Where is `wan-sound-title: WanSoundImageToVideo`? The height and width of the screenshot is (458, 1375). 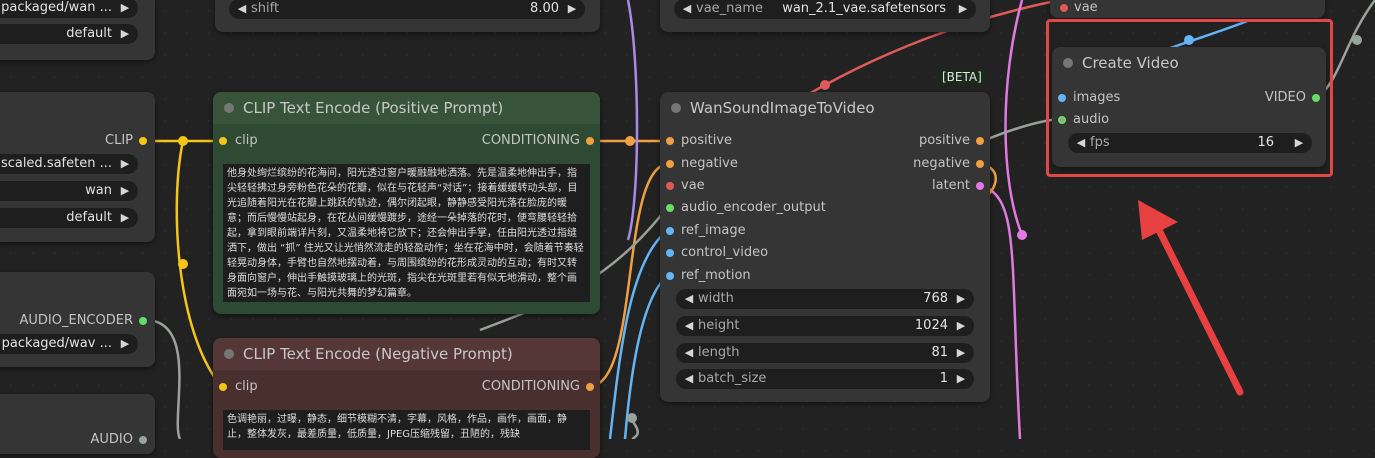
wan-sound-title: WanSoundImageToVideo is located at coordinates (825, 108).